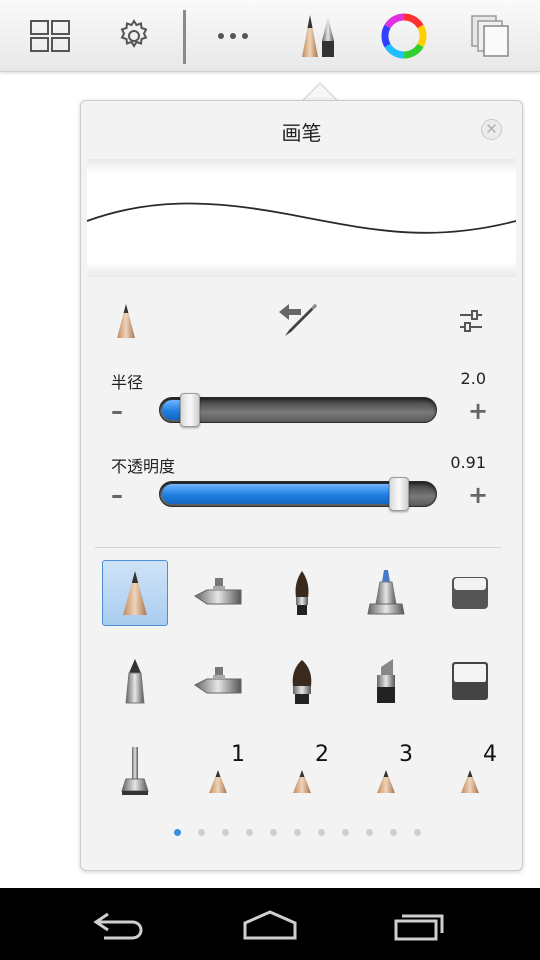 The image size is (540, 960). What do you see at coordinates (143, 466) in the screenshot?
I see `opacity-label: 不透明度` at bounding box center [143, 466].